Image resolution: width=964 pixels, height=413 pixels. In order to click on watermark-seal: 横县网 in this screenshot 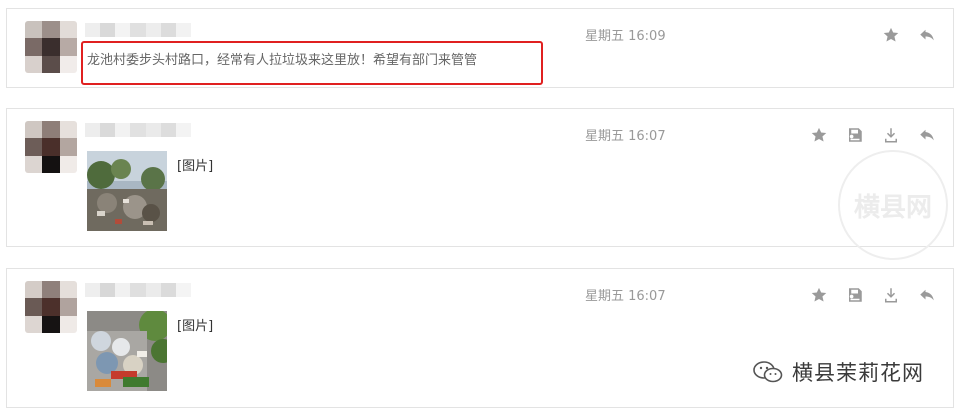, I will do `click(893, 205)`.